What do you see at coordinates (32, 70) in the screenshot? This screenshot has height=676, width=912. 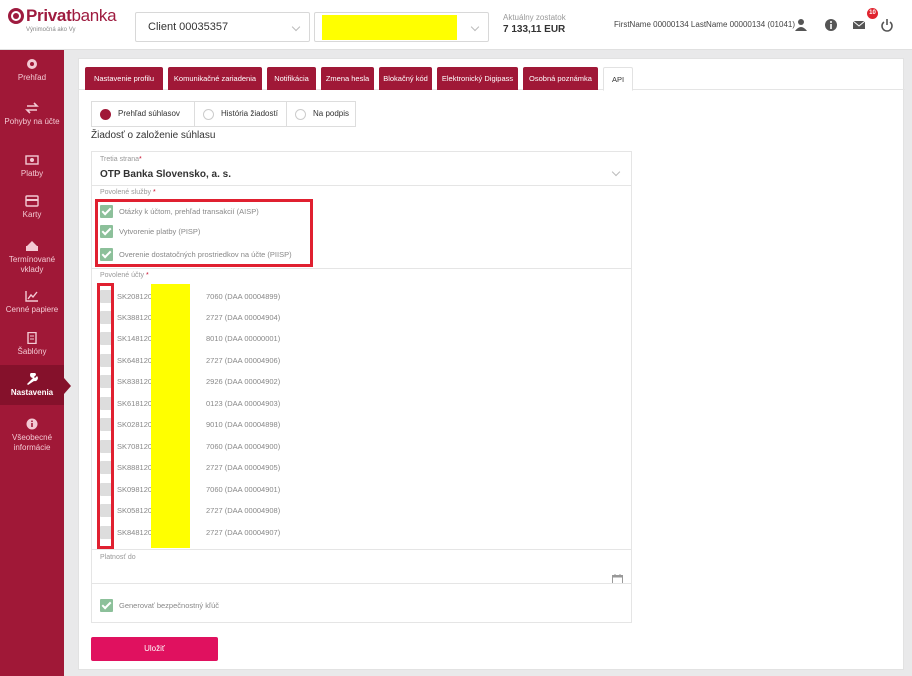 I see `sidebar-item-prehlad: Prehľad` at bounding box center [32, 70].